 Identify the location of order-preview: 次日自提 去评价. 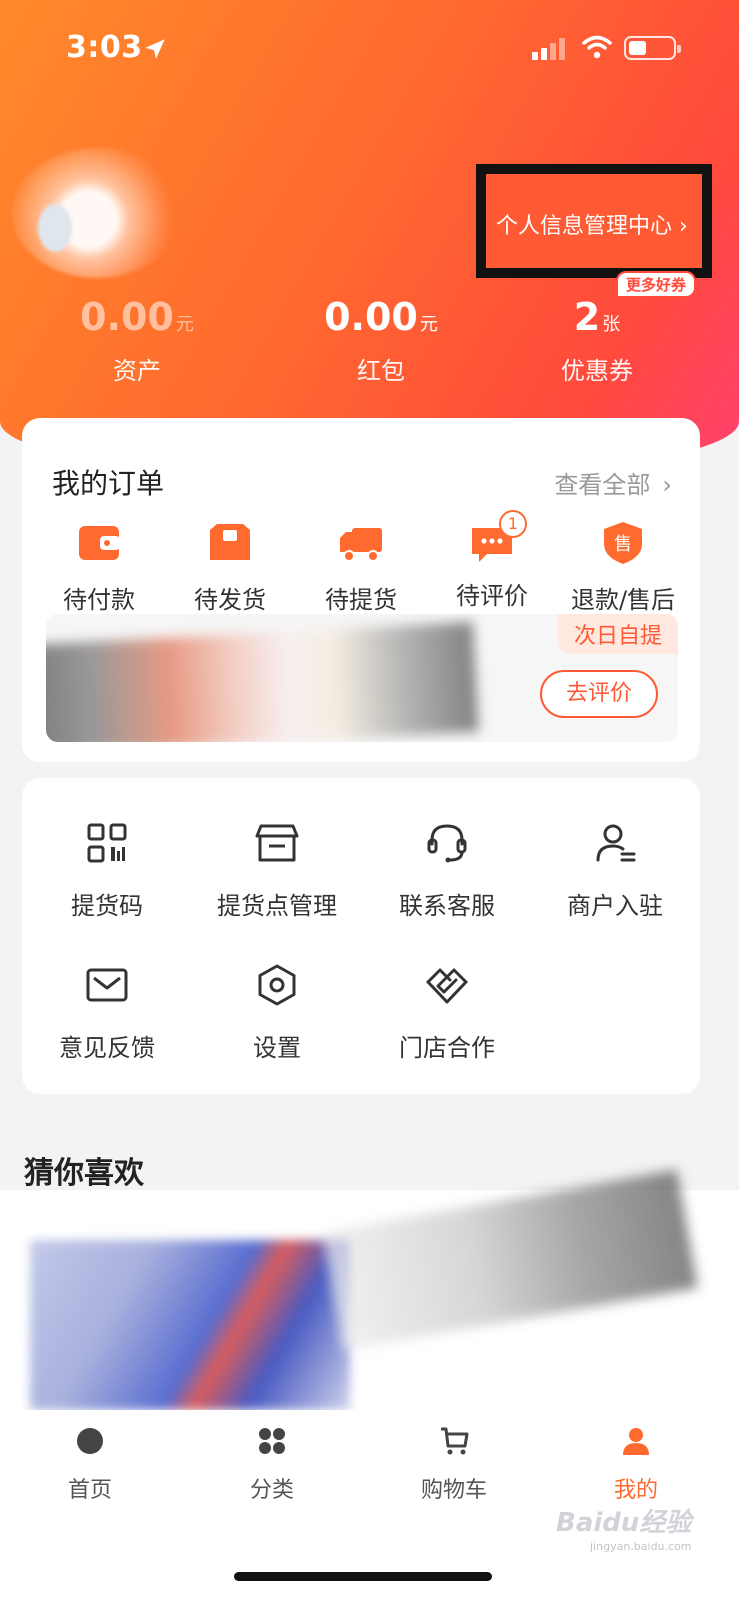
(362, 678).